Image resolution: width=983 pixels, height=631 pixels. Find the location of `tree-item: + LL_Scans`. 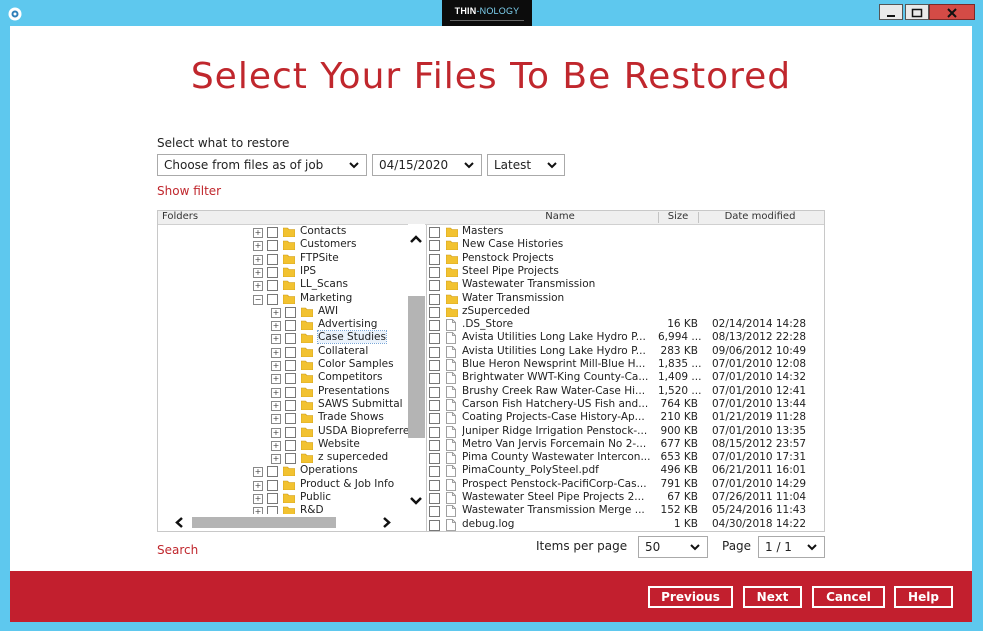

tree-item: + LL_Scans is located at coordinates (283, 285).